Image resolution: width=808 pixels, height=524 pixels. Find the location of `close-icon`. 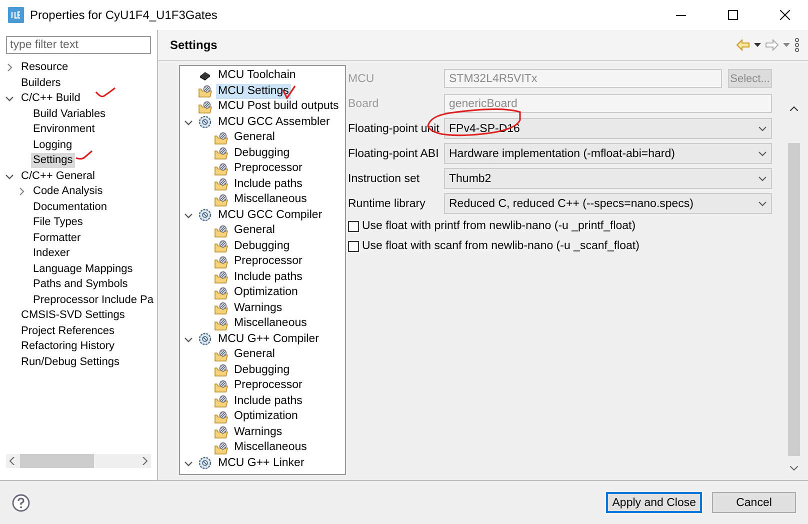

close-icon is located at coordinates (785, 15).